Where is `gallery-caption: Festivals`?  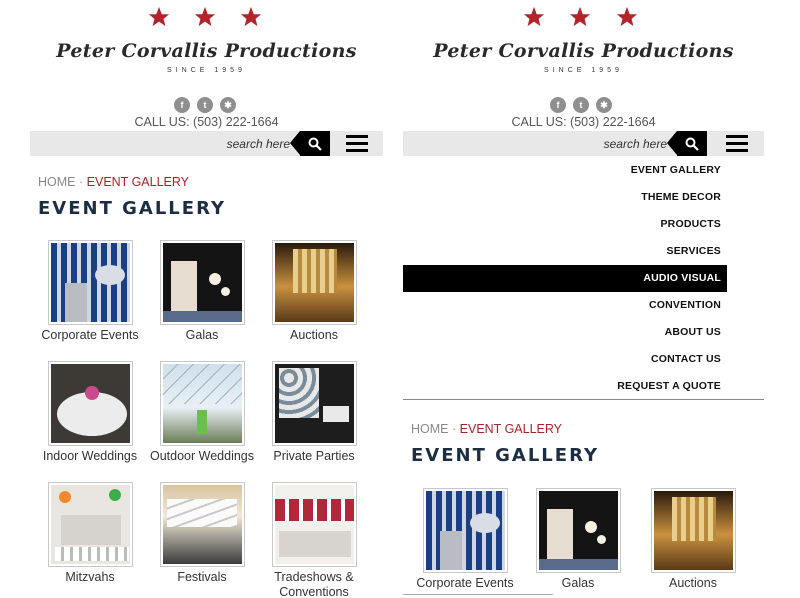
gallery-caption: Festivals is located at coordinates (202, 577).